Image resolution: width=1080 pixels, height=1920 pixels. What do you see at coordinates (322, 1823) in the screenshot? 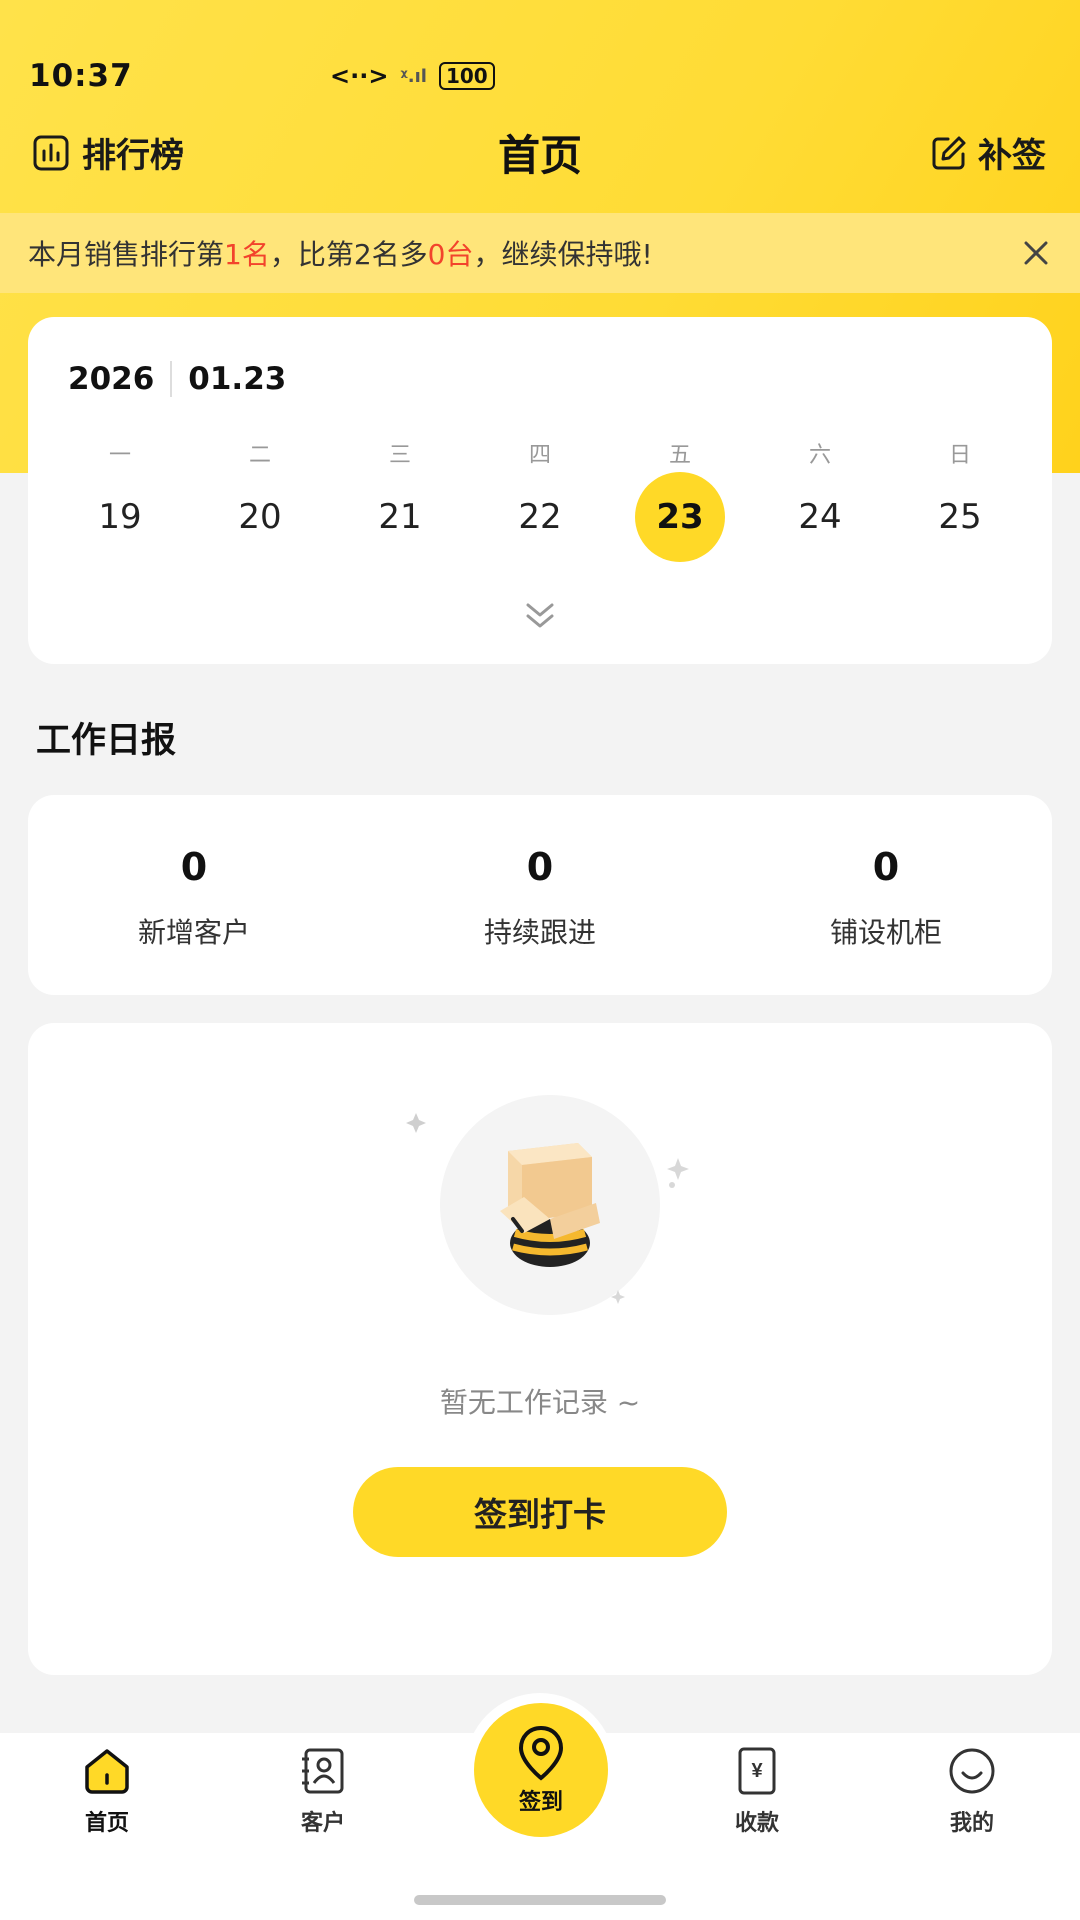
I see `tab-label: 客户` at bounding box center [322, 1823].